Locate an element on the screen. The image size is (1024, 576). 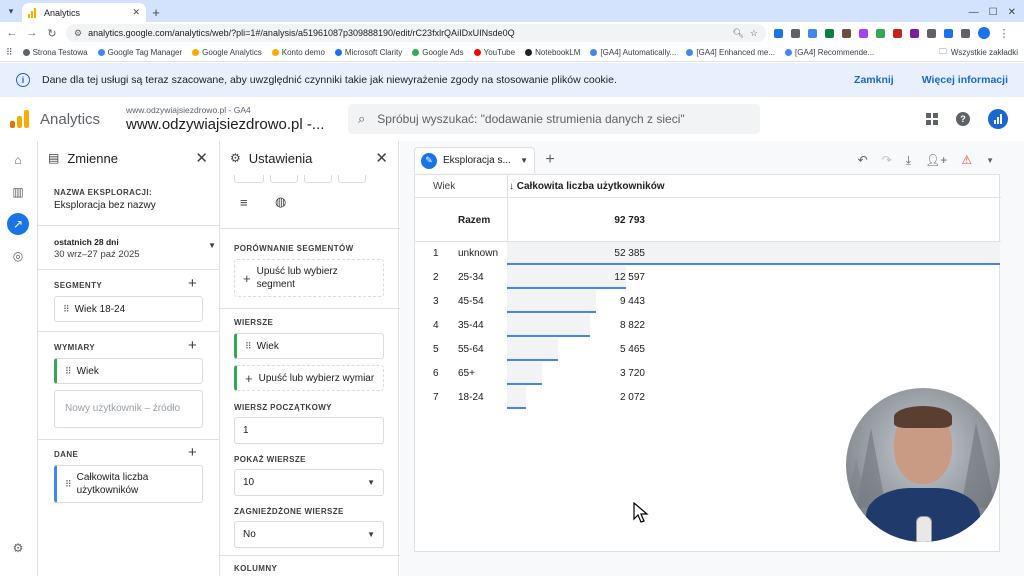
add-segment-icon: + is located at coordinates (192, 283).